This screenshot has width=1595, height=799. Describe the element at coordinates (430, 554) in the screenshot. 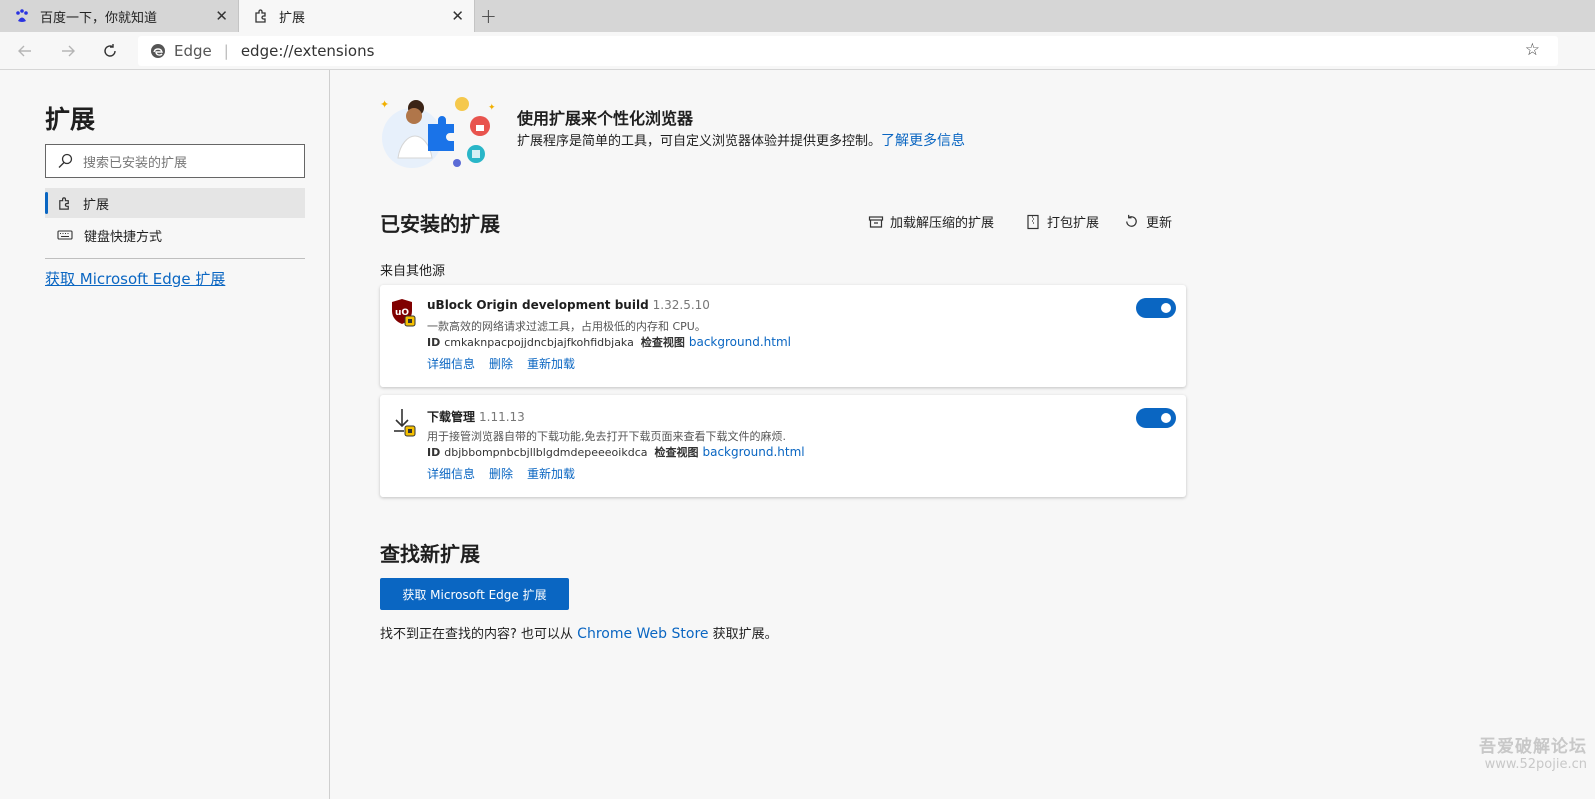

I see `find-extensions-title: 查找新扩展` at that location.